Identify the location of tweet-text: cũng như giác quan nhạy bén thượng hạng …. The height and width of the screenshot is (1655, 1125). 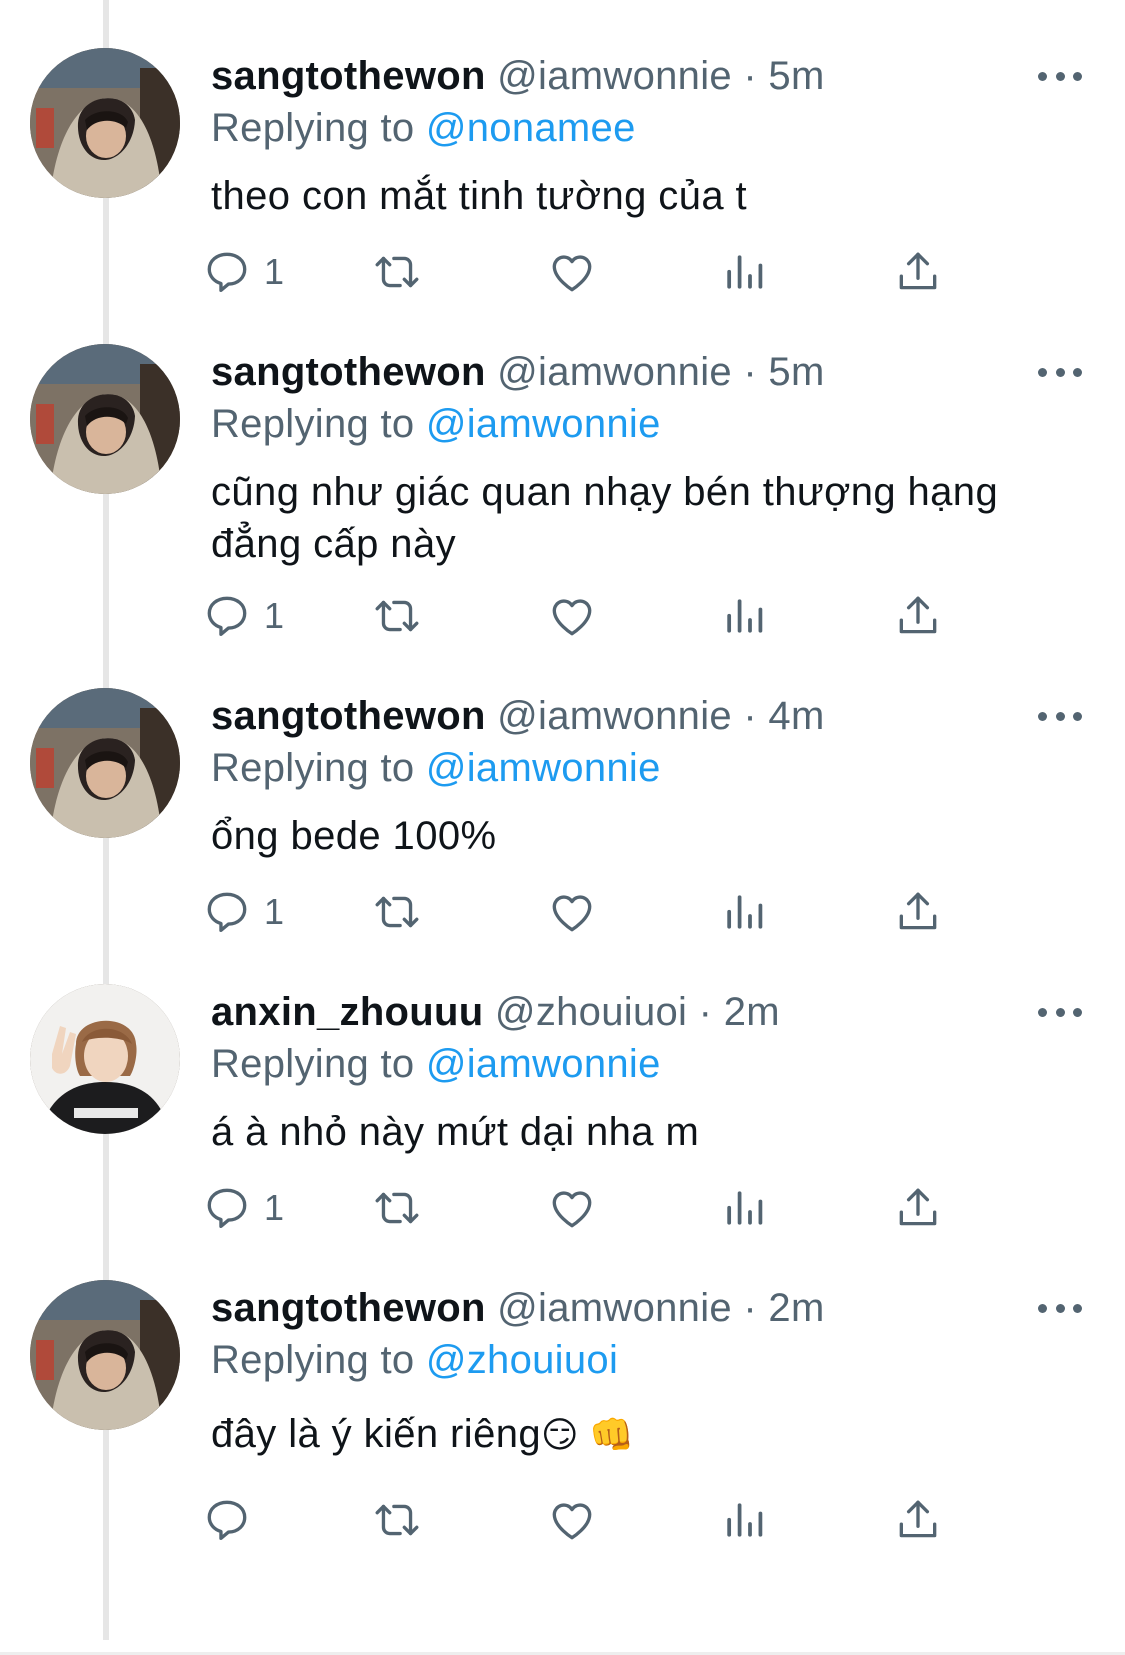
(605, 518).